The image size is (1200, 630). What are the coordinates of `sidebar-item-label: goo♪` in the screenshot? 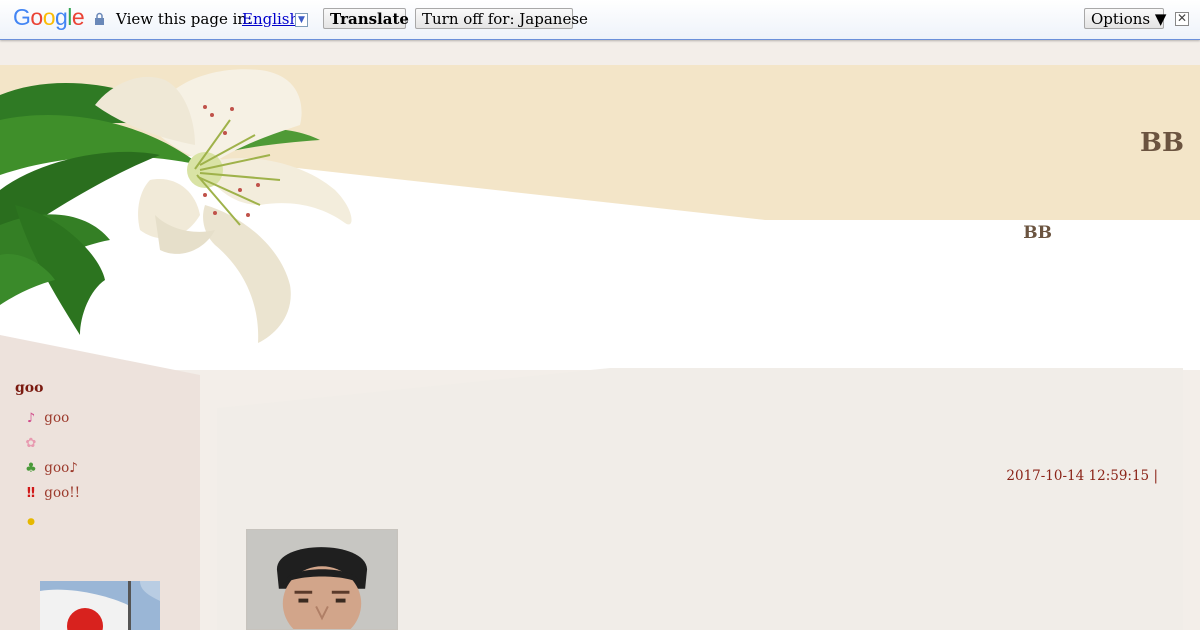 It's located at (61, 468).